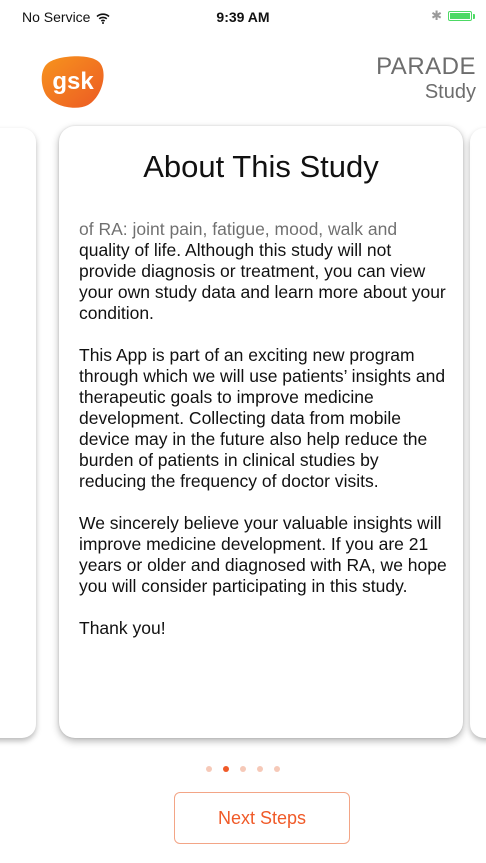 The width and height of the screenshot is (486, 863). I want to click on header: gsk PARADE Study, so click(243, 76).